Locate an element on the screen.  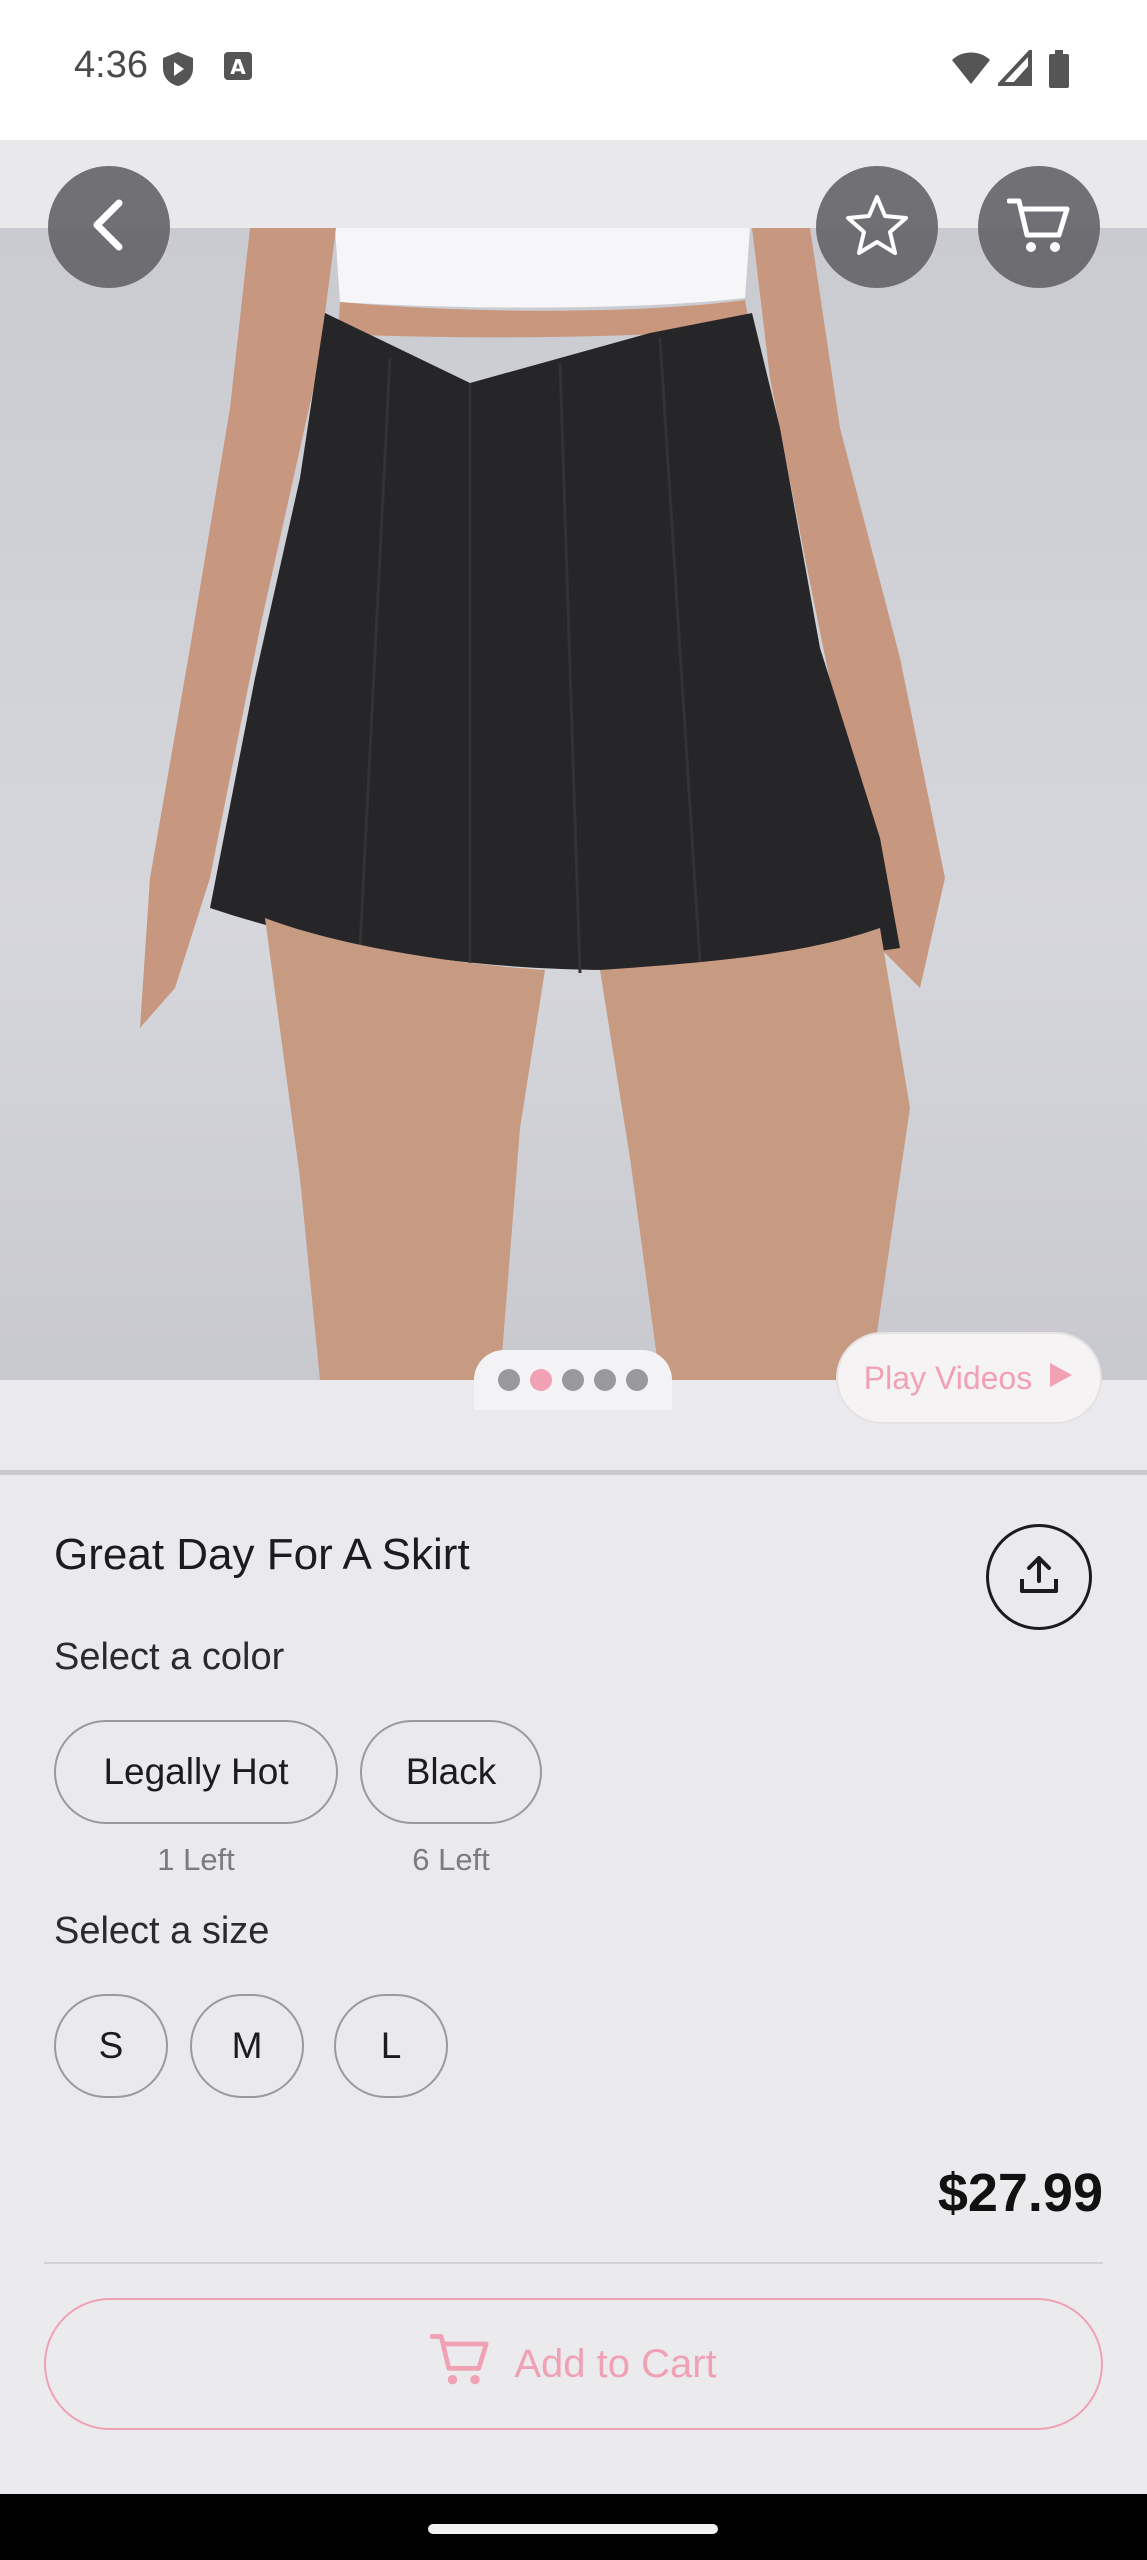
color-option-legally-hot: Legally Hot is located at coordinates (196, 1772).